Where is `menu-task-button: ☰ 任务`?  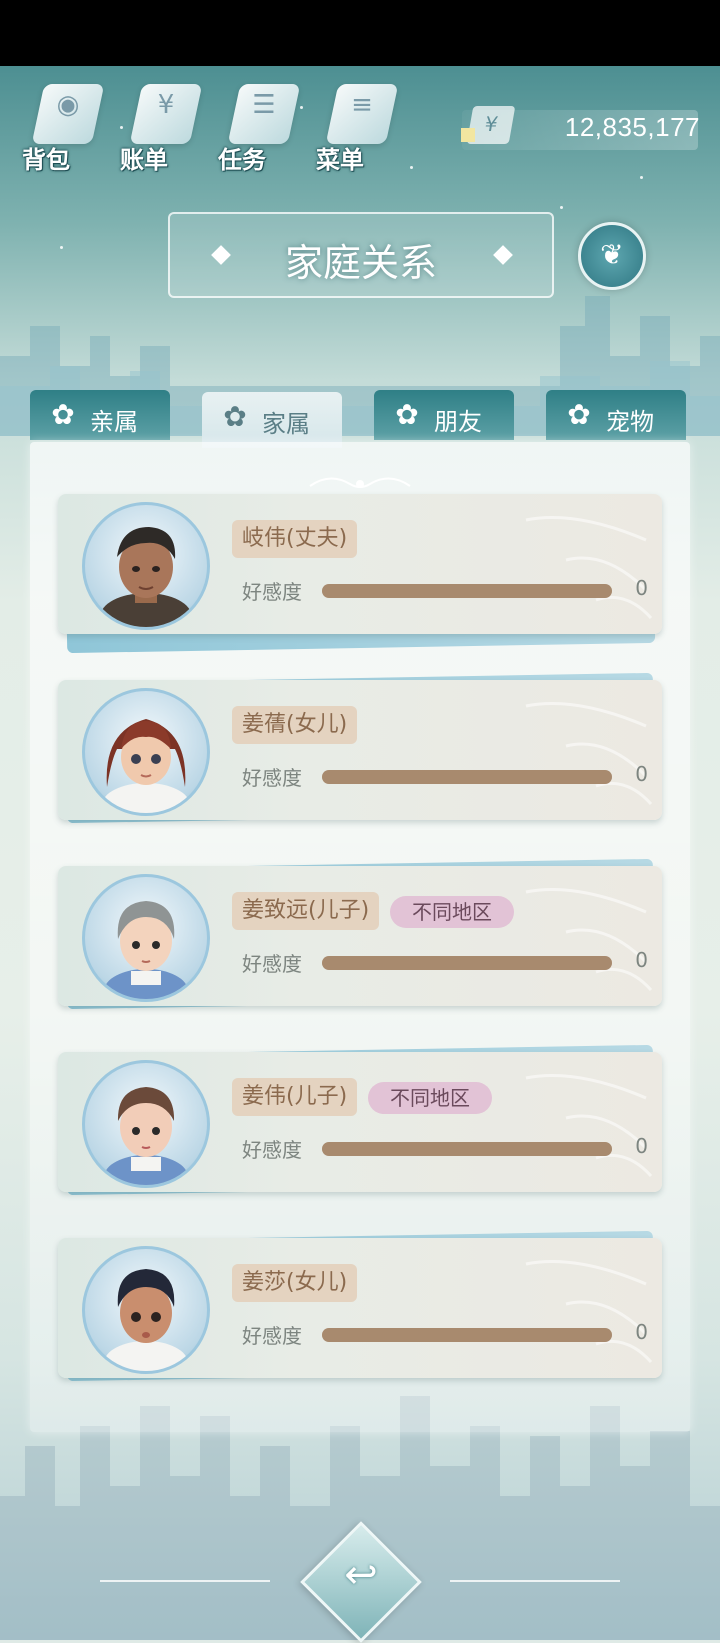 menu-task-button: ☰ 任务 is located at coordinates (261, 126).